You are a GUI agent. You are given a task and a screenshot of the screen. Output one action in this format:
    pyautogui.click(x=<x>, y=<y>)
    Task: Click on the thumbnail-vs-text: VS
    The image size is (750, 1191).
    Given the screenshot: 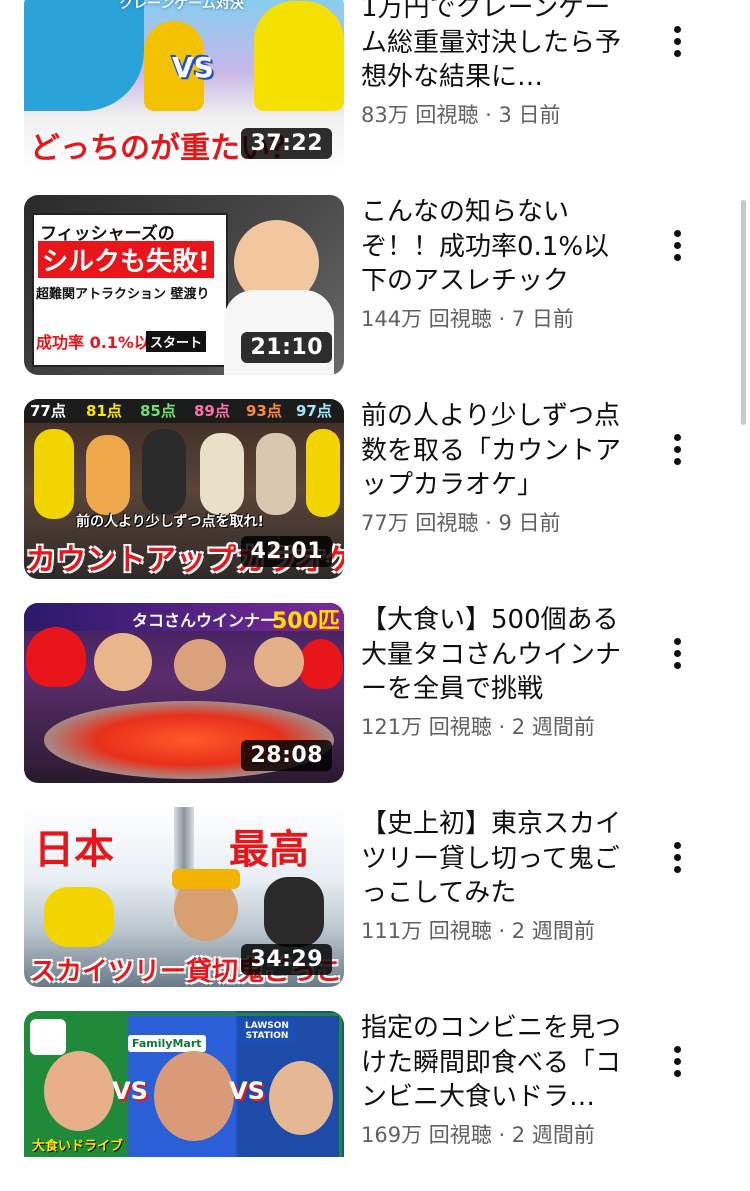 What is the action you would take?
    pyautogui.click(x=193, y=67)
    